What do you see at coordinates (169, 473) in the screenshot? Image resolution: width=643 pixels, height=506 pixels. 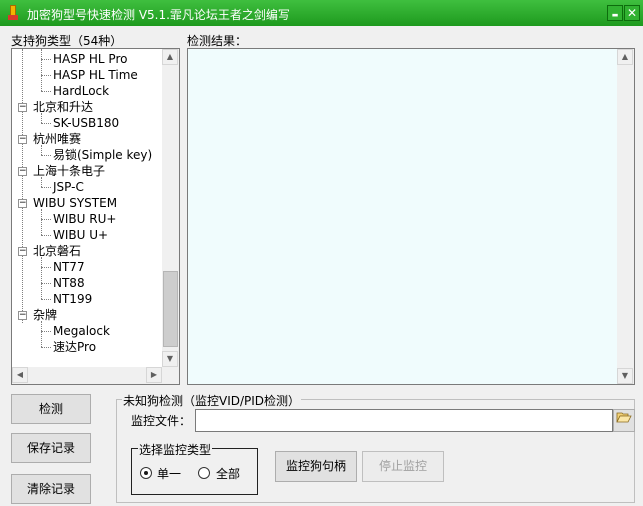 I see `radio-single-label: 单一` at bounding box center [169, 473].